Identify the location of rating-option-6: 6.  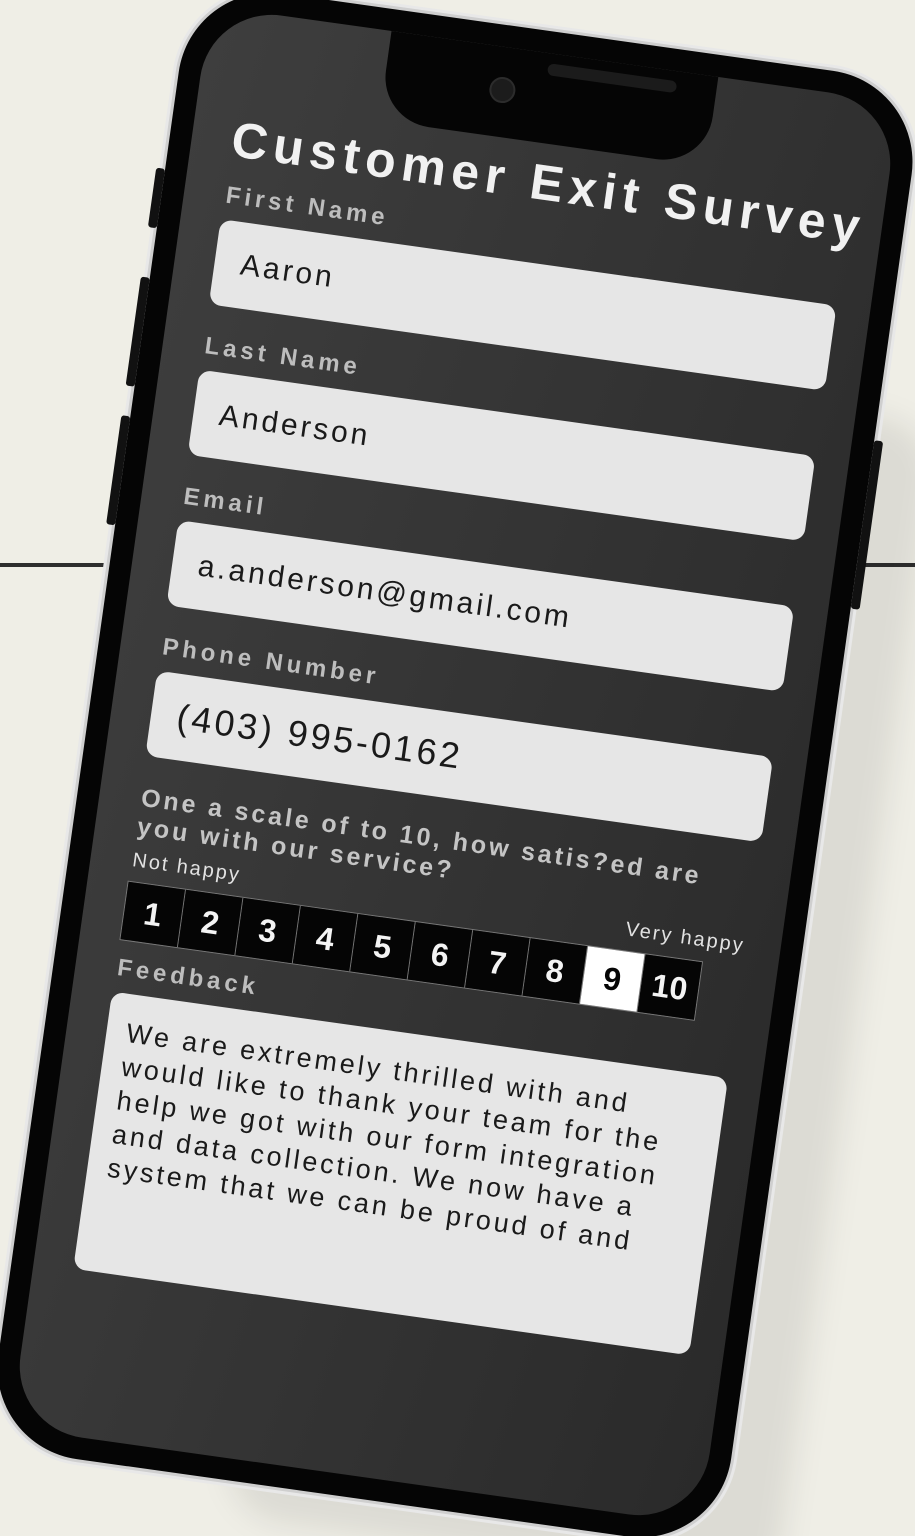
(440, 955).